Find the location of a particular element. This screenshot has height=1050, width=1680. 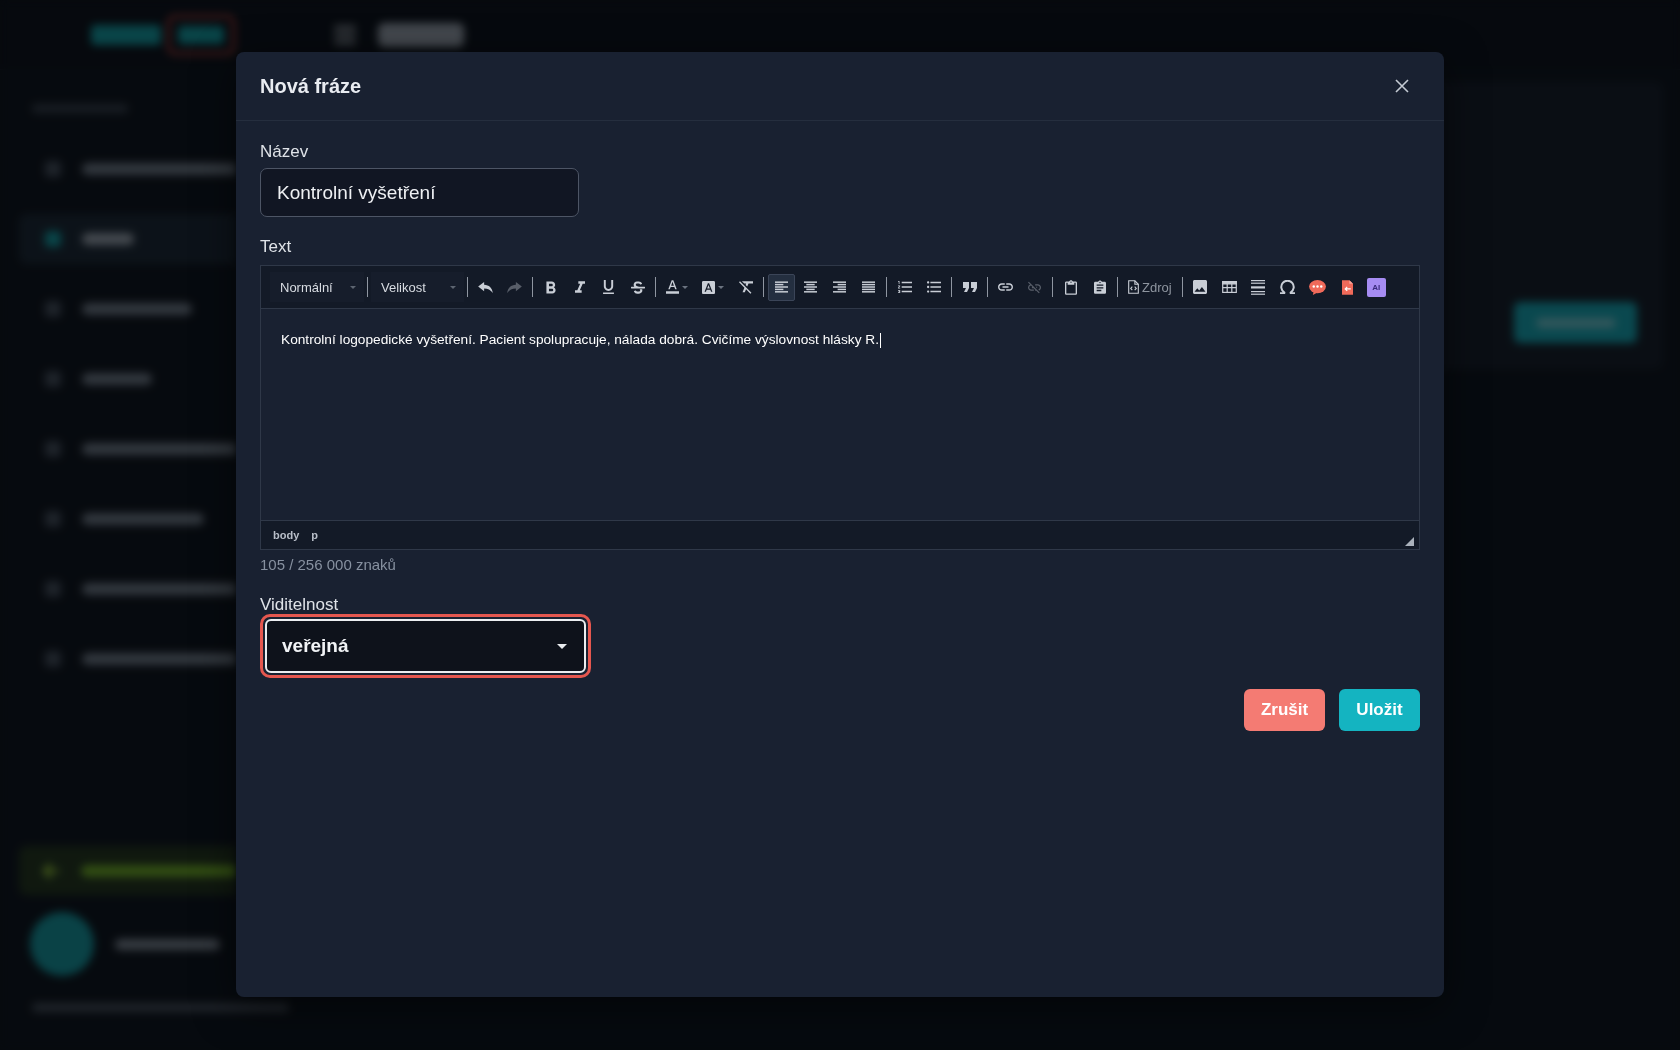

dialog-title: Nová fráze is located at coordinates (311, 86).